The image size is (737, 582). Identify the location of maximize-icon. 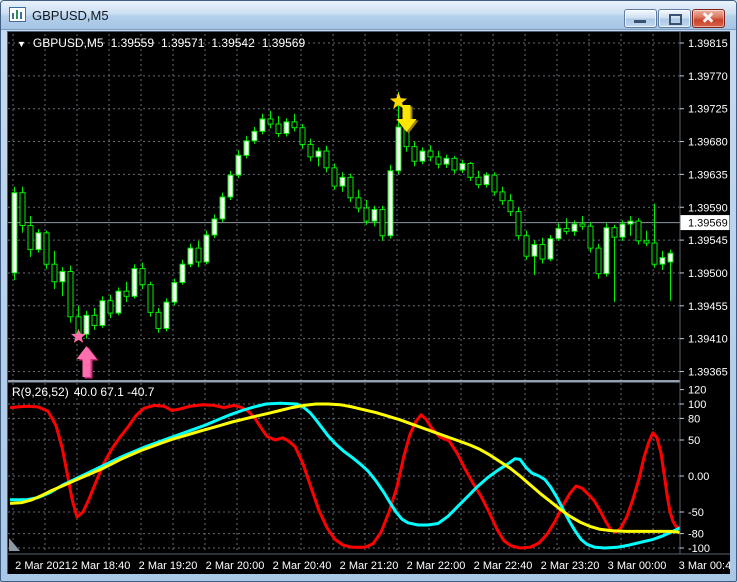
(675, 19).